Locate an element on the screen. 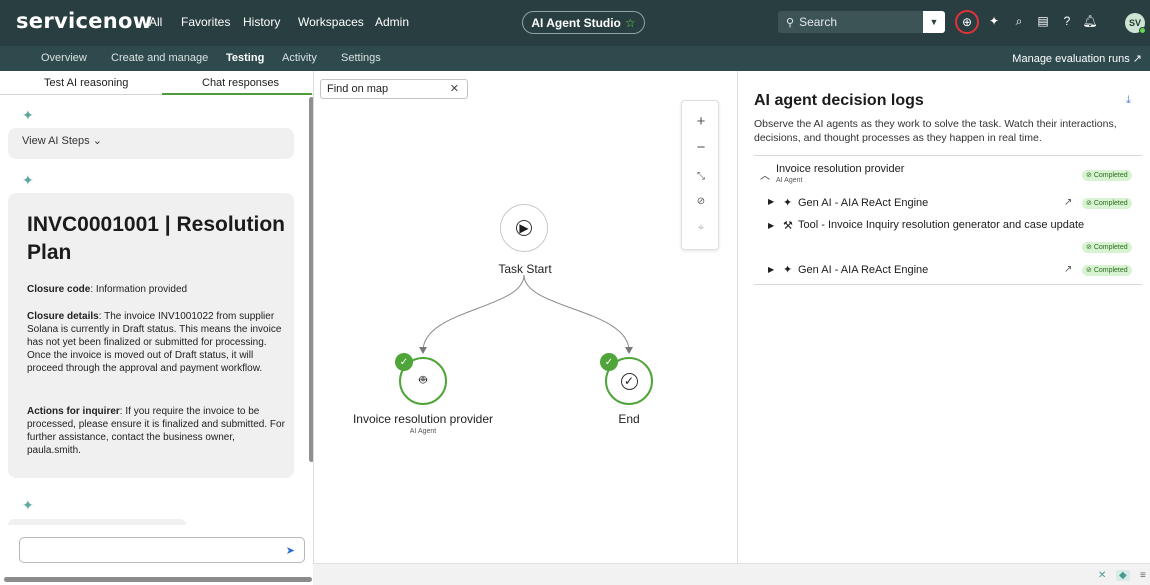 The image size is (1150, 585). closure-code-text: Closure code: Information provided is located at coordinates (157, 289).